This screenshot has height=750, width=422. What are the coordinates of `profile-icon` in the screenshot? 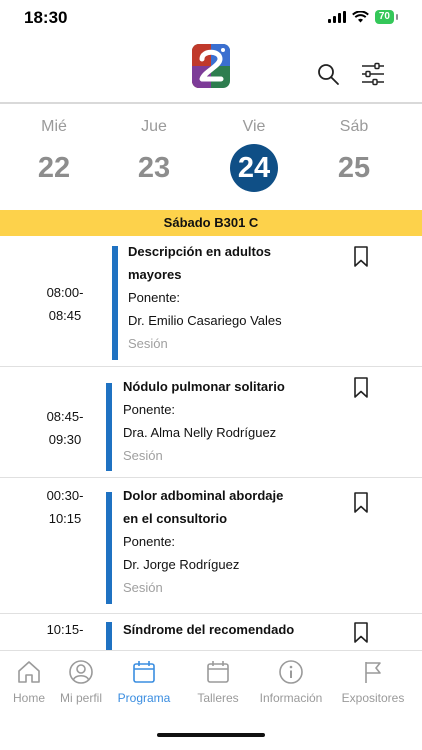 It's located at (81, 672).